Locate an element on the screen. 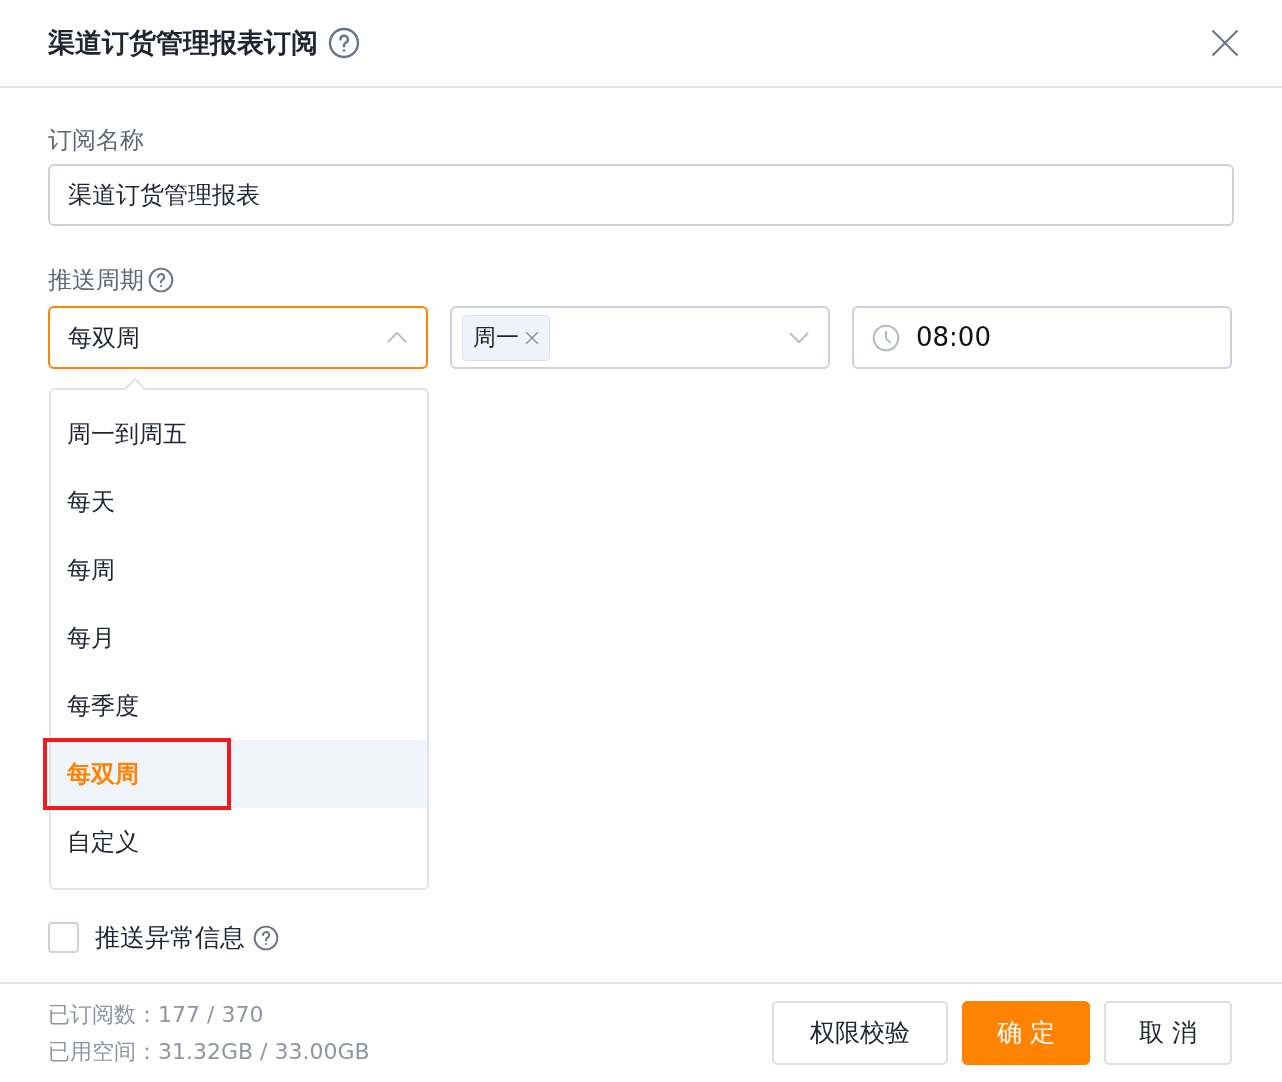 The width and height of the screenshot is (1282, 1082). dropdown-option: 每周 is located at coordinates (239, 570).